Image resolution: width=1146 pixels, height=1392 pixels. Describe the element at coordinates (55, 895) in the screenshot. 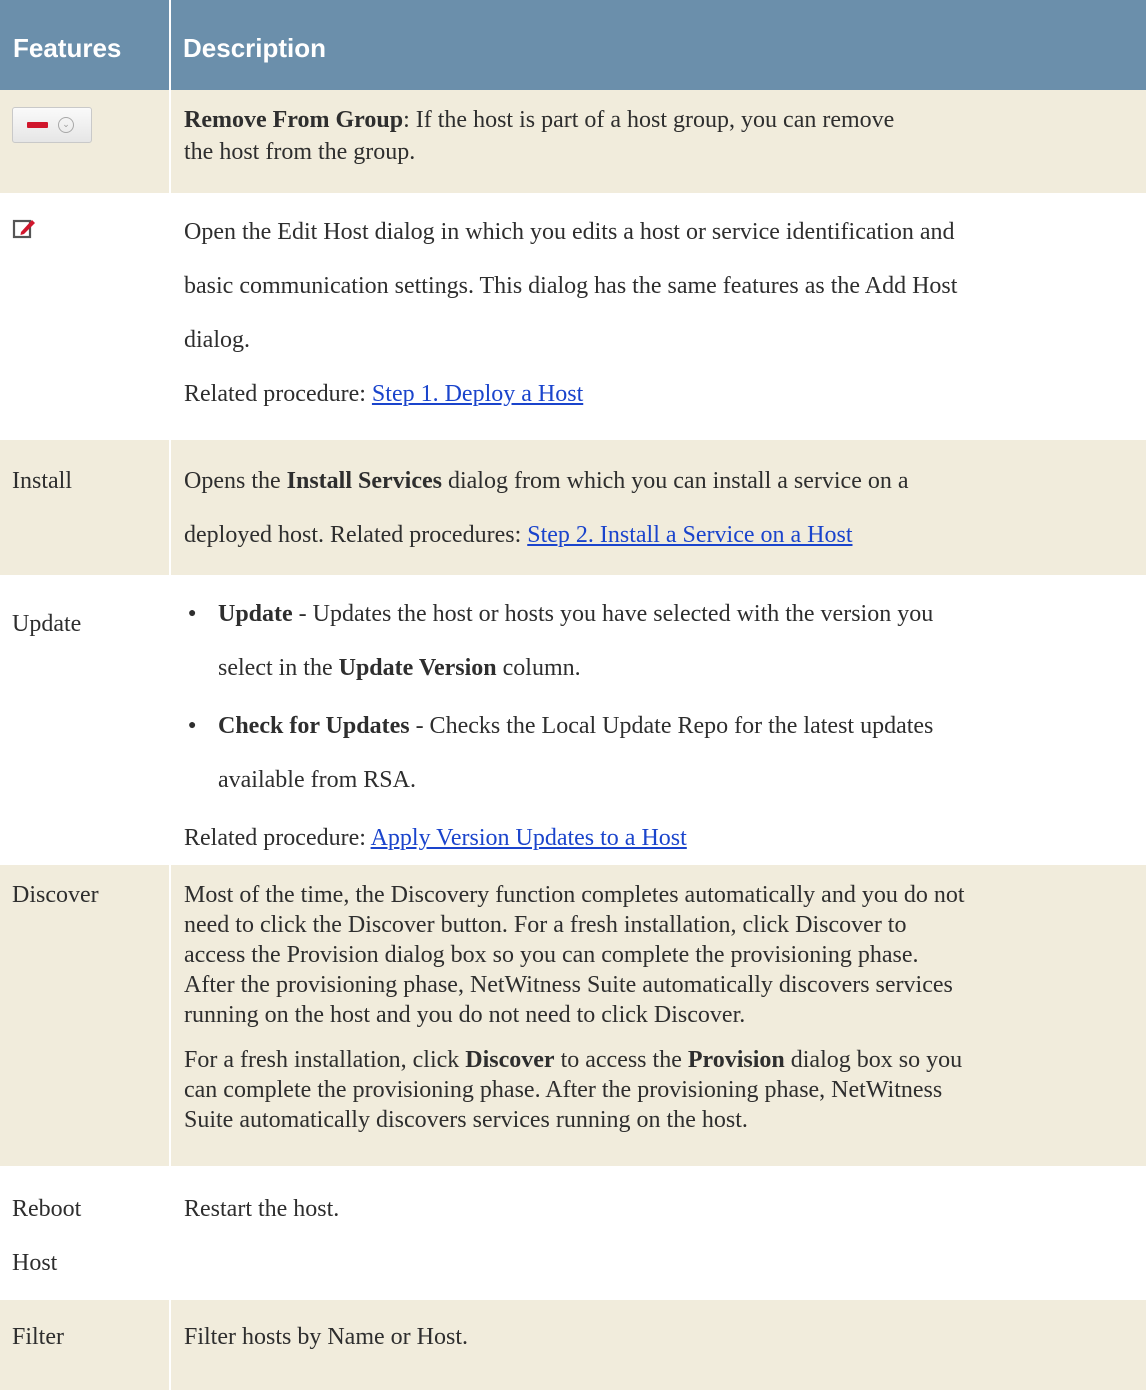

I see `feature-discover: Discover` at that location.